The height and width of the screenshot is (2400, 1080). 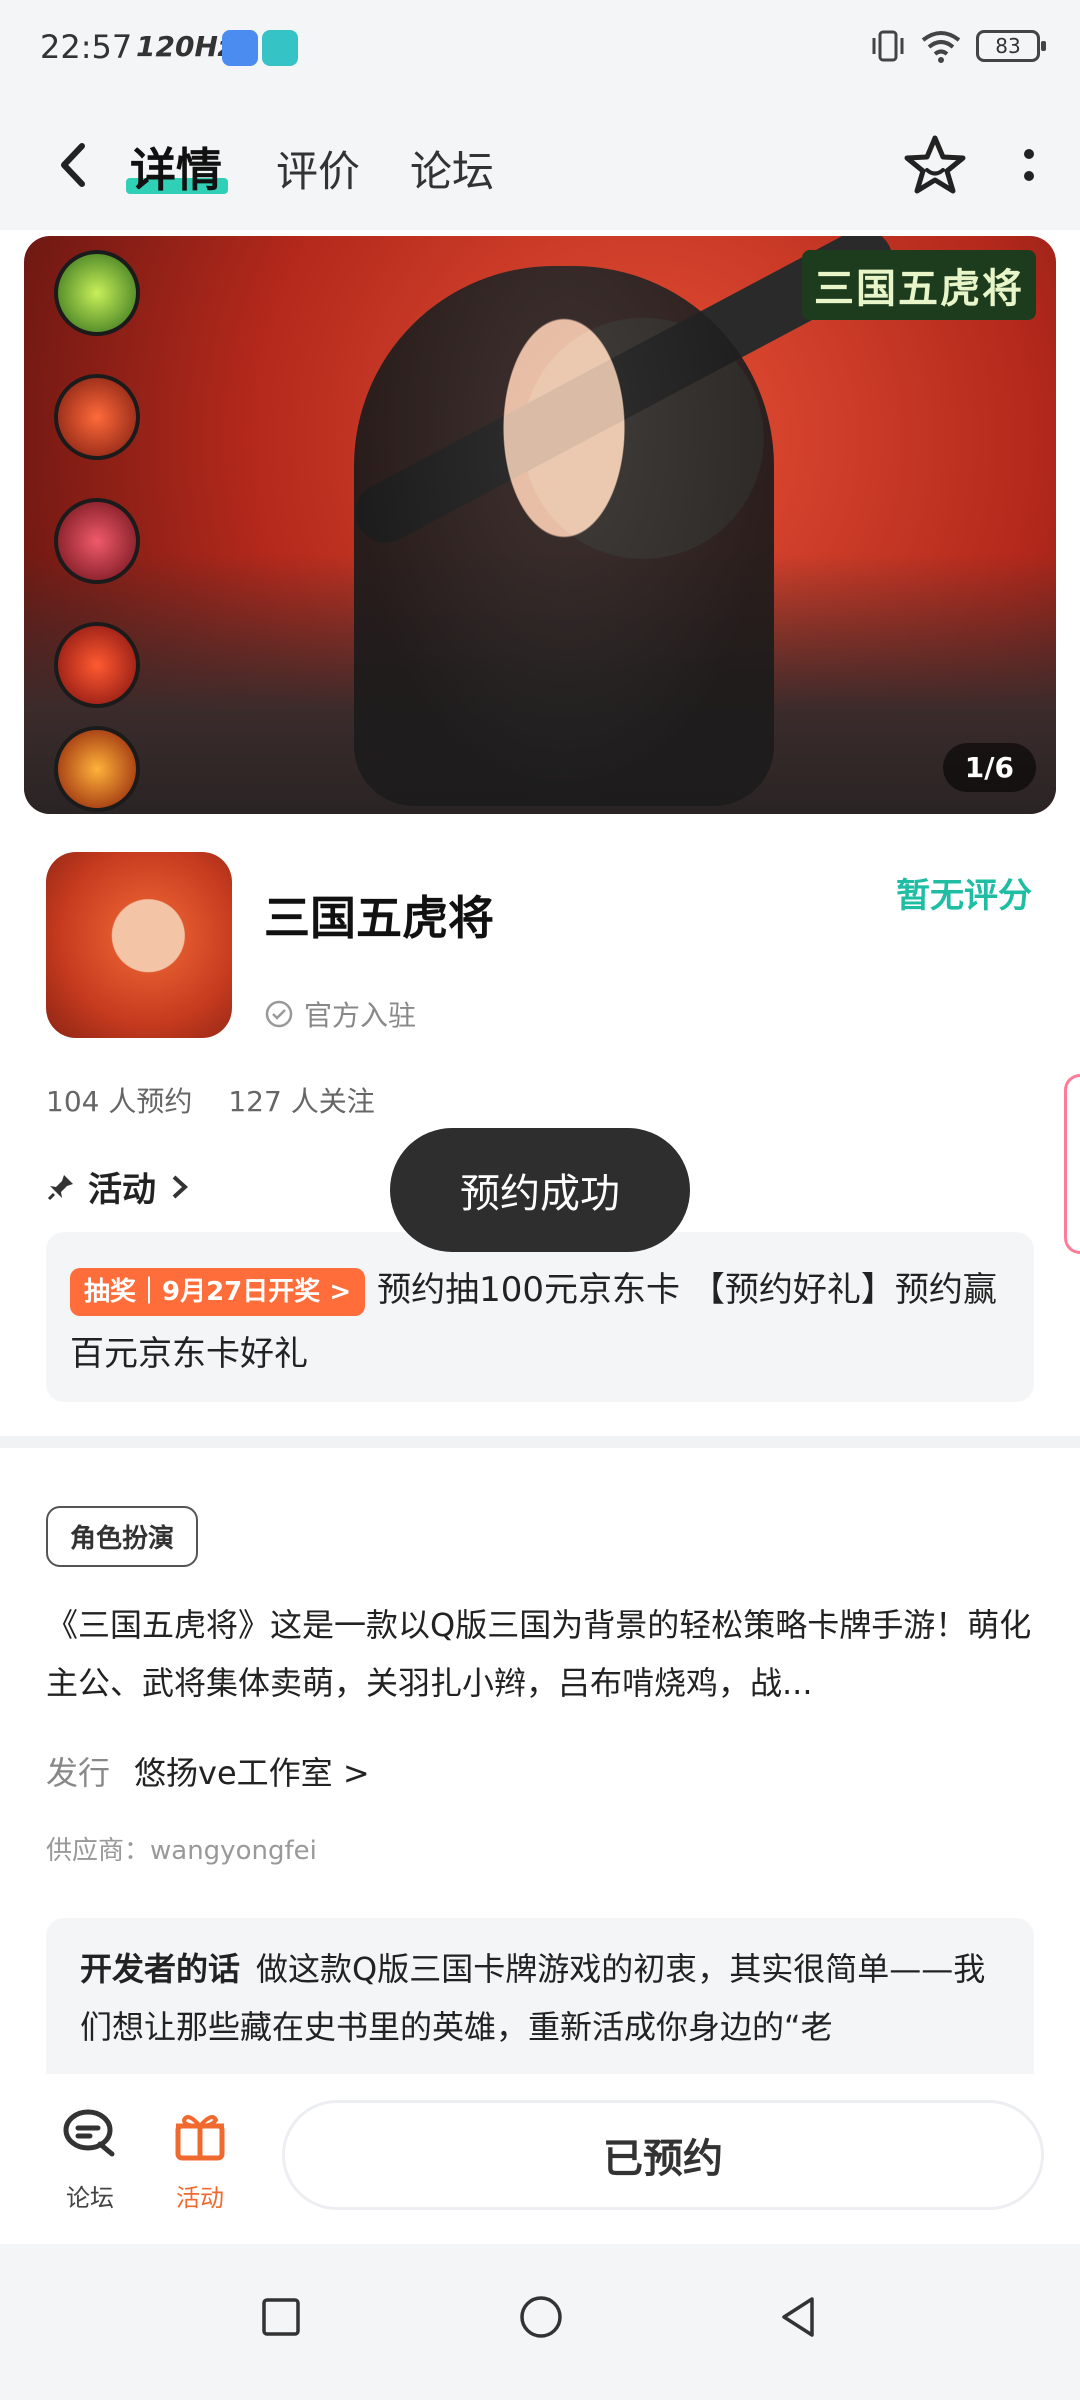 I want to click on activity-title: 活动, so click(x=122, y=1190).